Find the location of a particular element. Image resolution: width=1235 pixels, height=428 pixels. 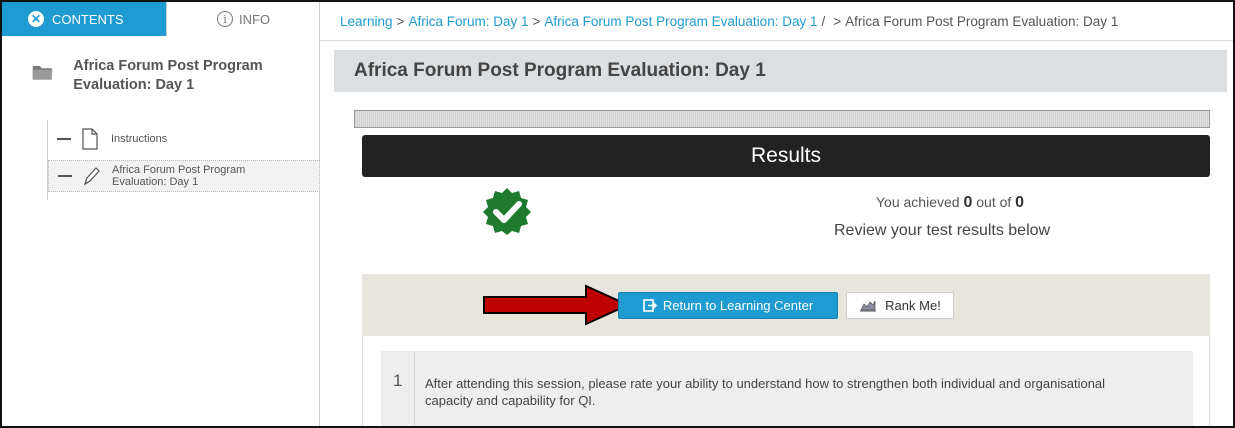

action-bar: Return to Learning Center Rank Me! is located at coordinates (786, 305).